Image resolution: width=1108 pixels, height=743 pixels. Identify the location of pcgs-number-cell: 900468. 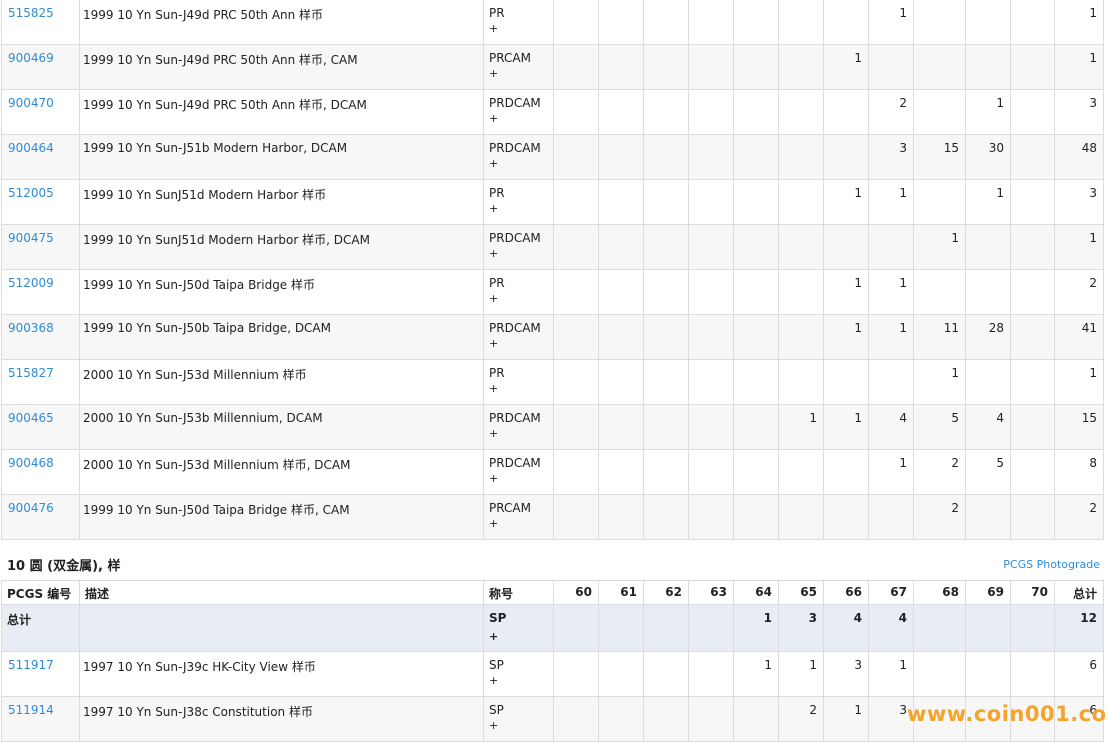
(40, 472).